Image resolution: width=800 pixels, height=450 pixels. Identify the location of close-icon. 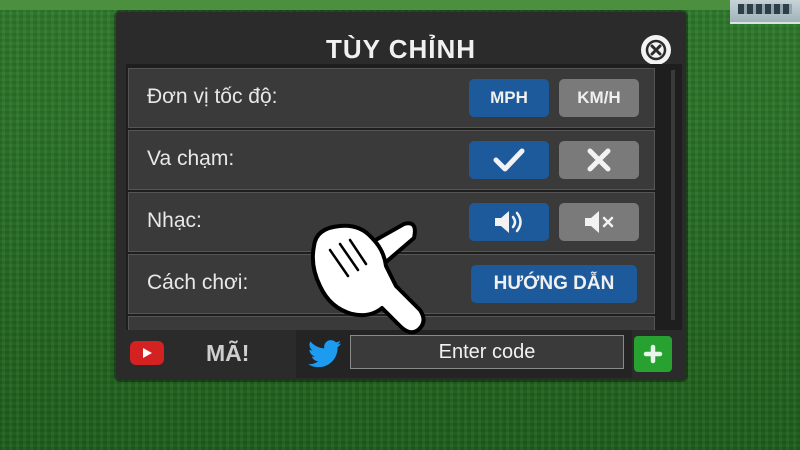
(656, 50).